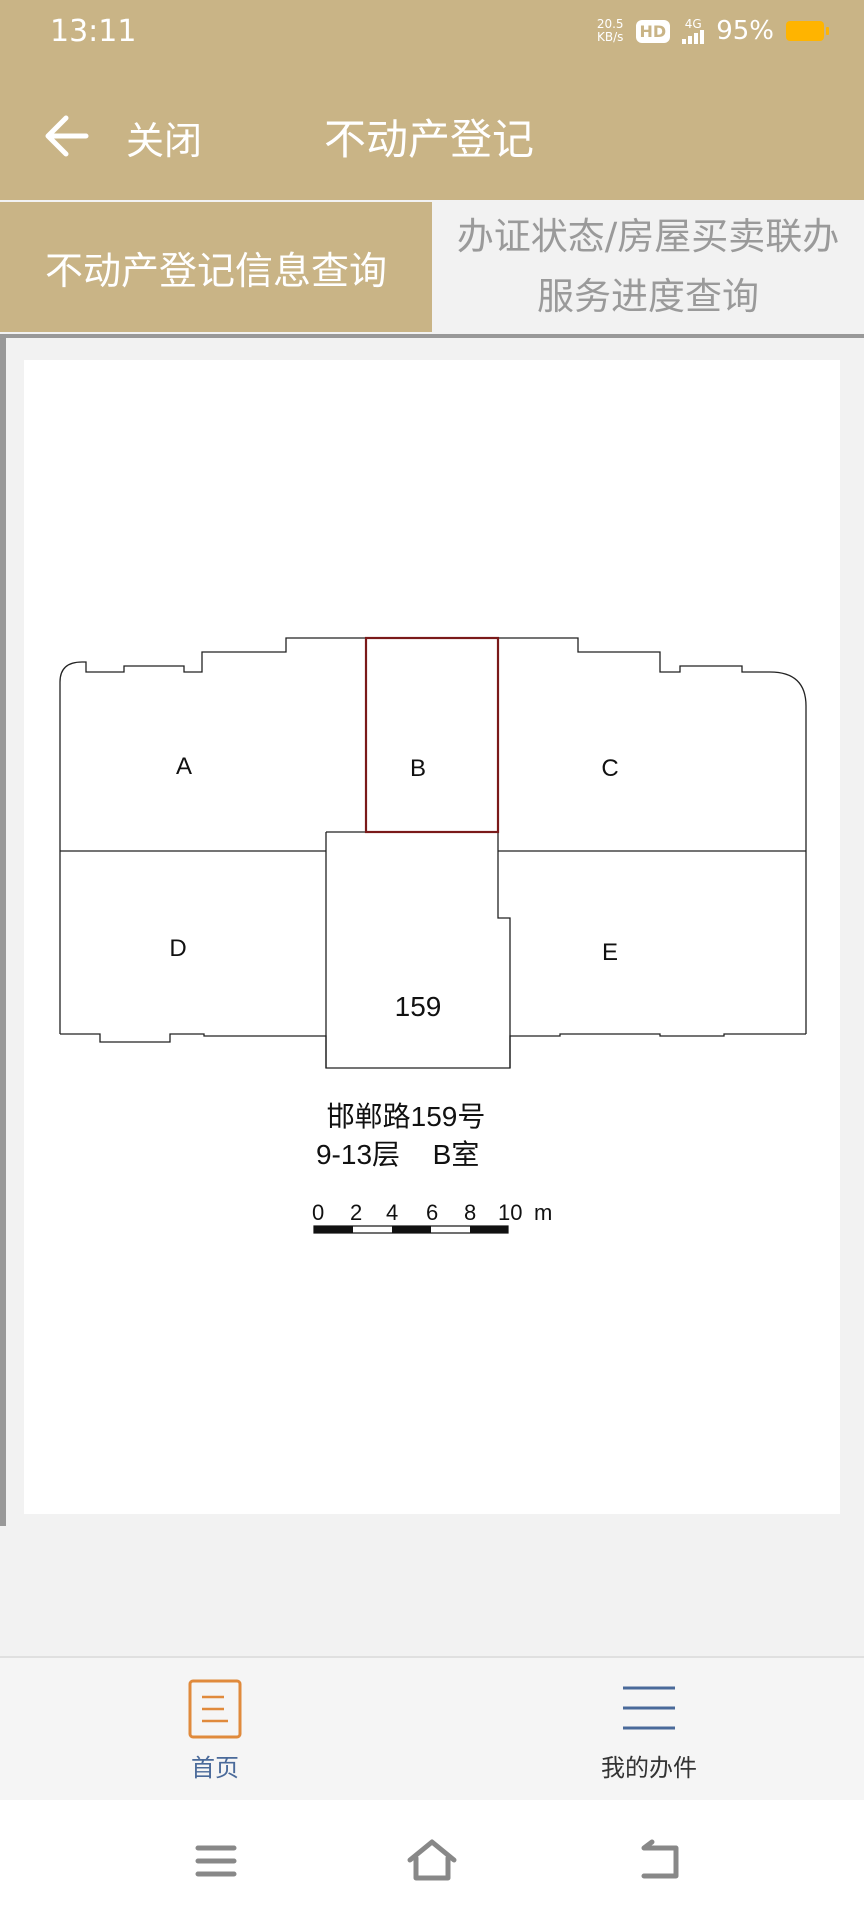  Describe the element at coordinates (648, 267) in the screenshot. I see `tab-progress-query: 办证状态/房屋买卖联办 服务进度查询` at that location.